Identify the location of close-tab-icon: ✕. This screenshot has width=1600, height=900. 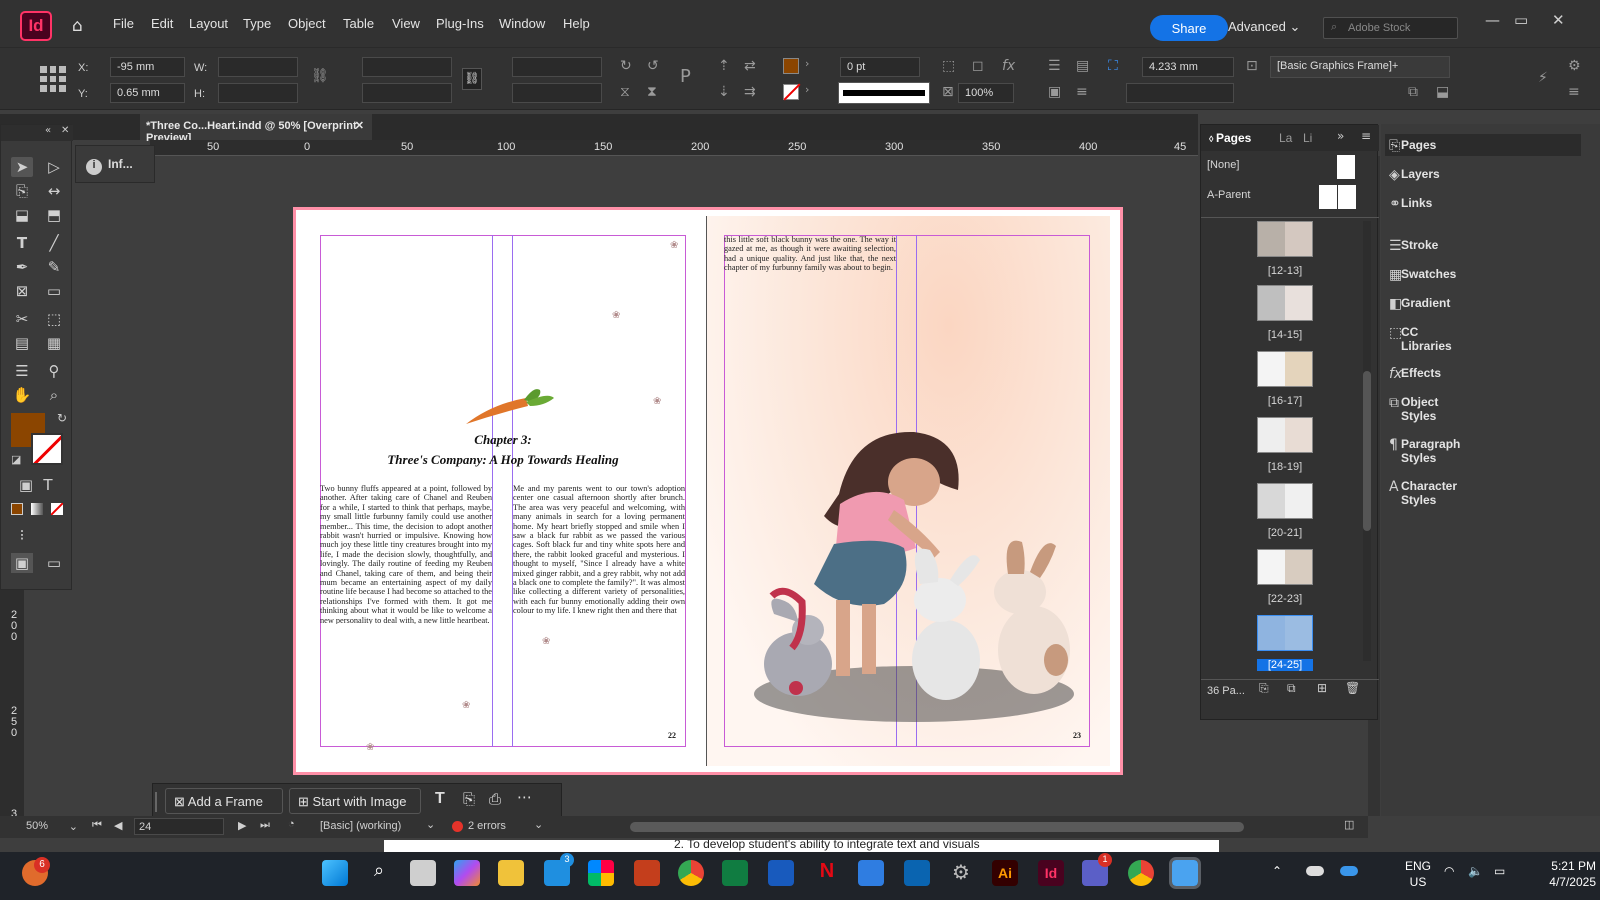
(359, 125).